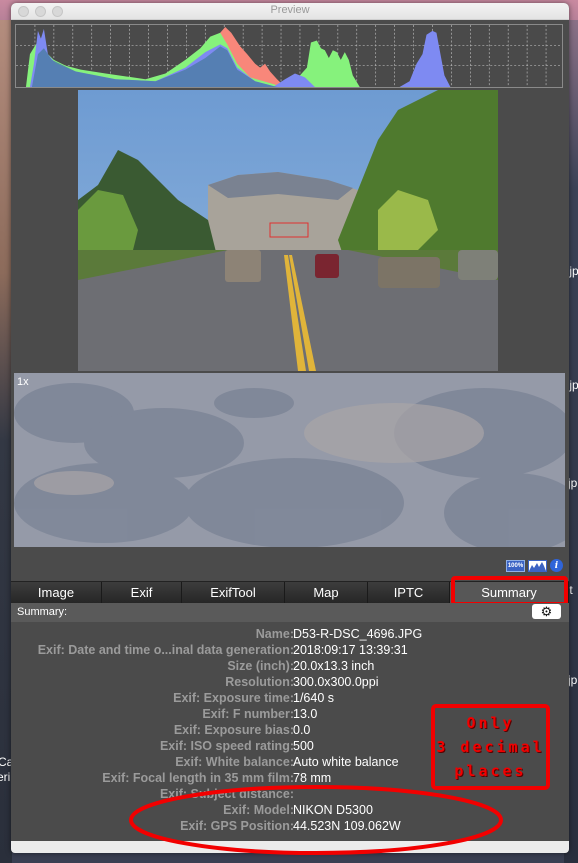 The height and width of the screenshot is (863, 578). Describe the element at coordinates (350, 650) in the screenshot. I see `property-value: 2018:09:17 13:39:31` at that location.